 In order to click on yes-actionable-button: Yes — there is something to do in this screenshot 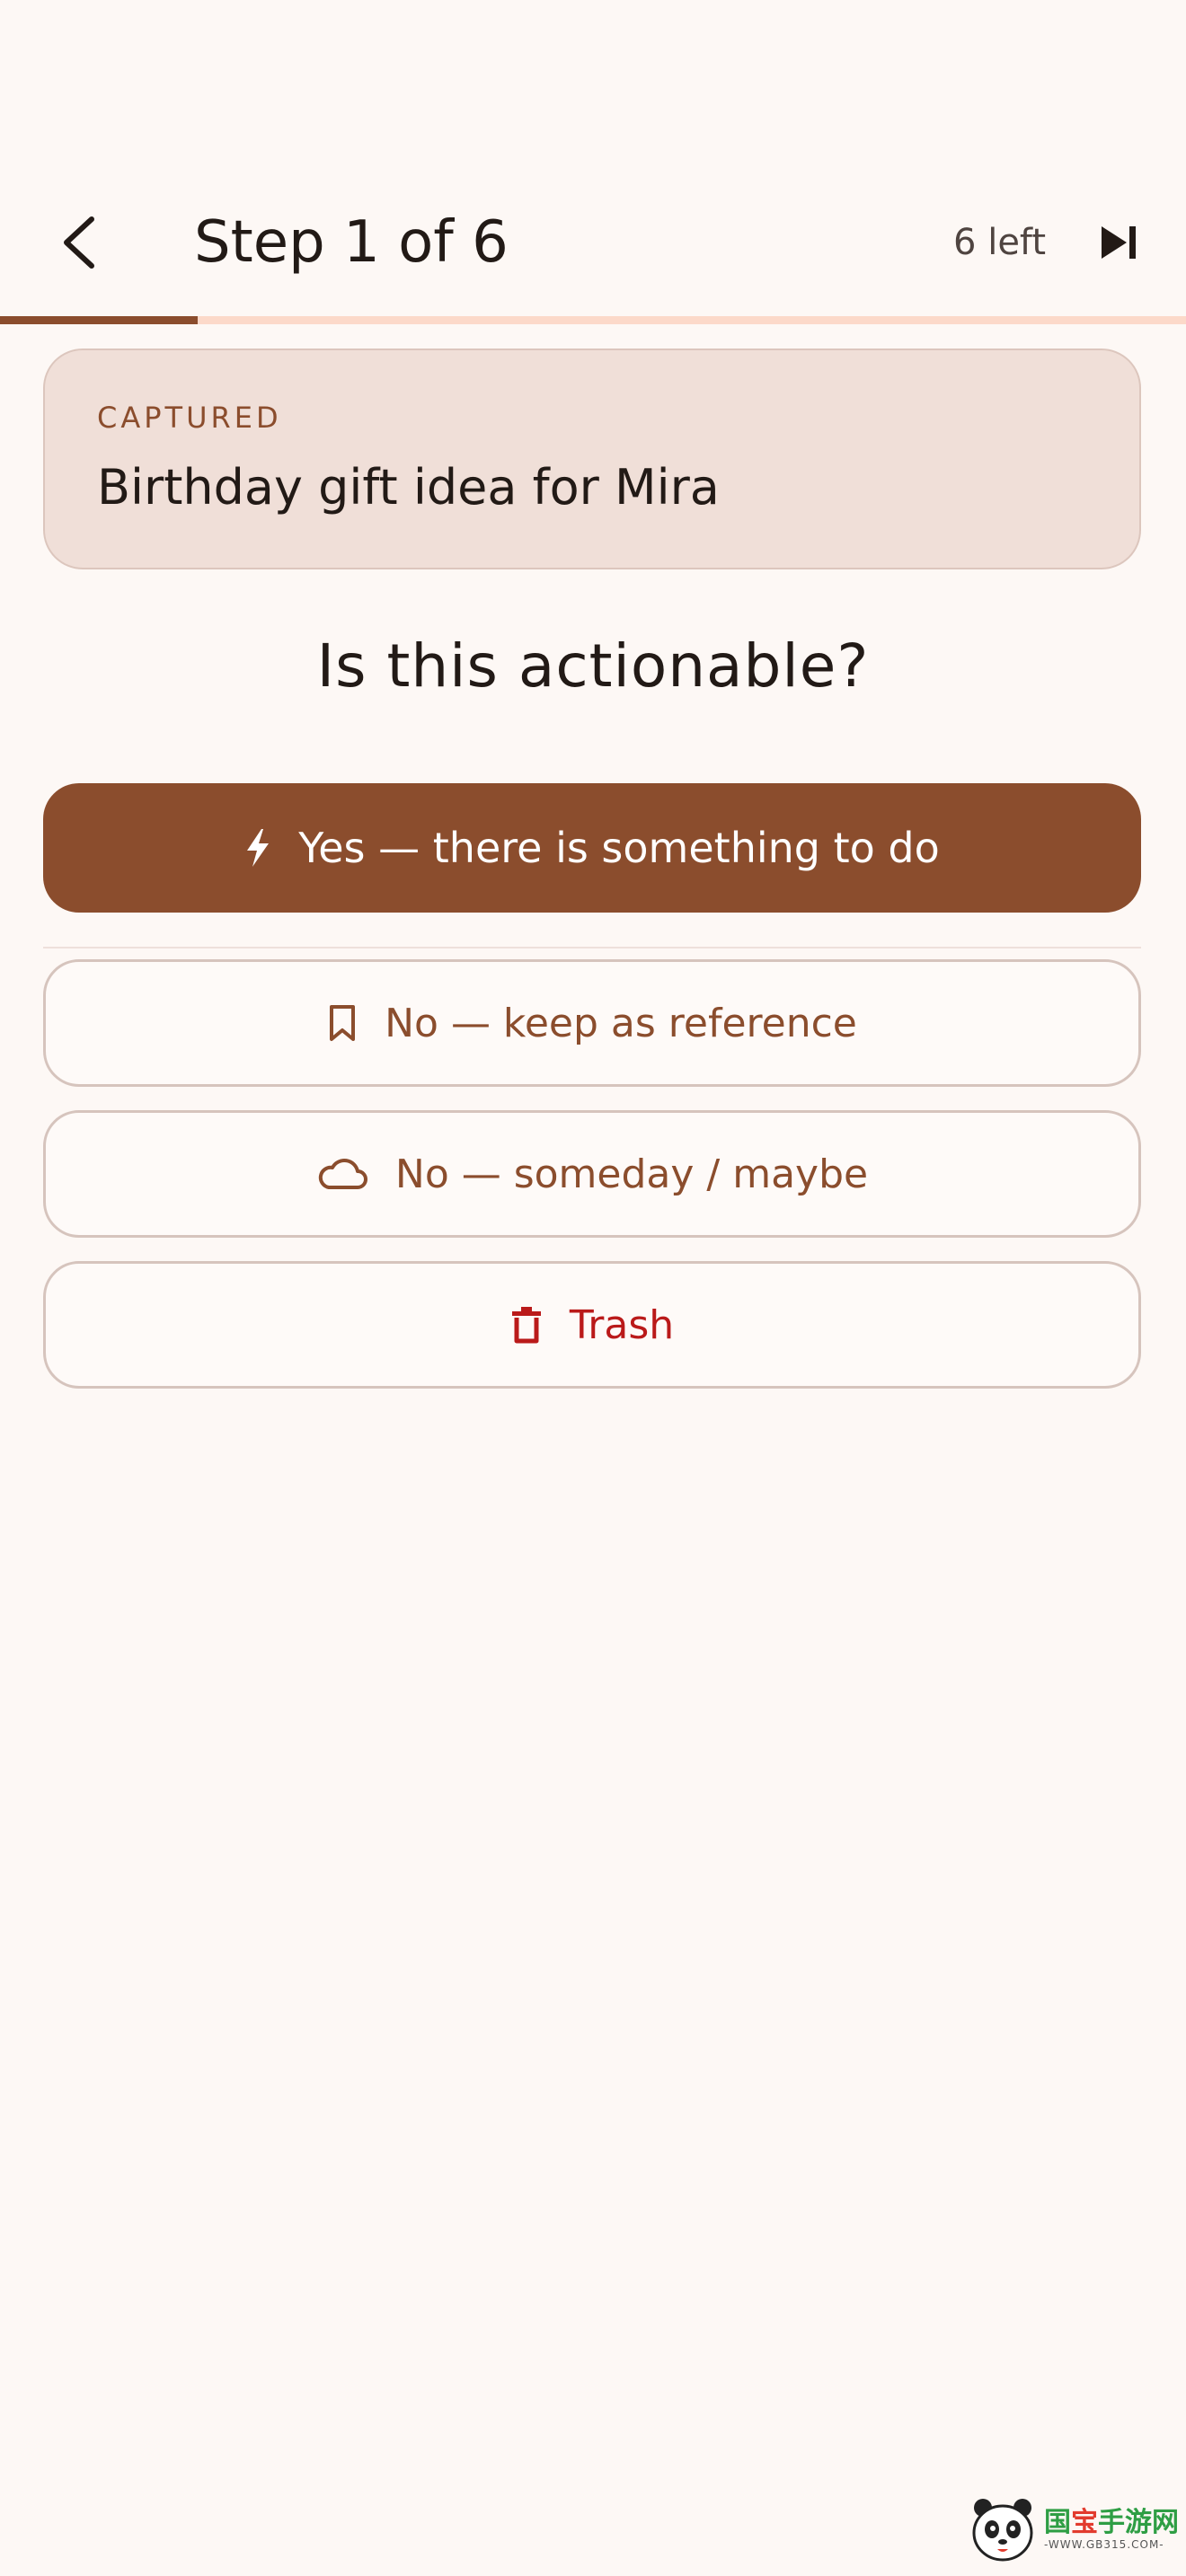, I will do `click(592, 848)`.